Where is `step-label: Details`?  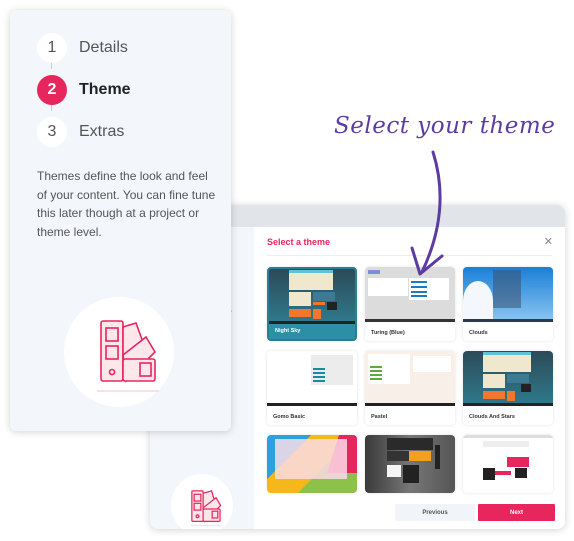
step-label: Details is located at coordinates (103, 47).